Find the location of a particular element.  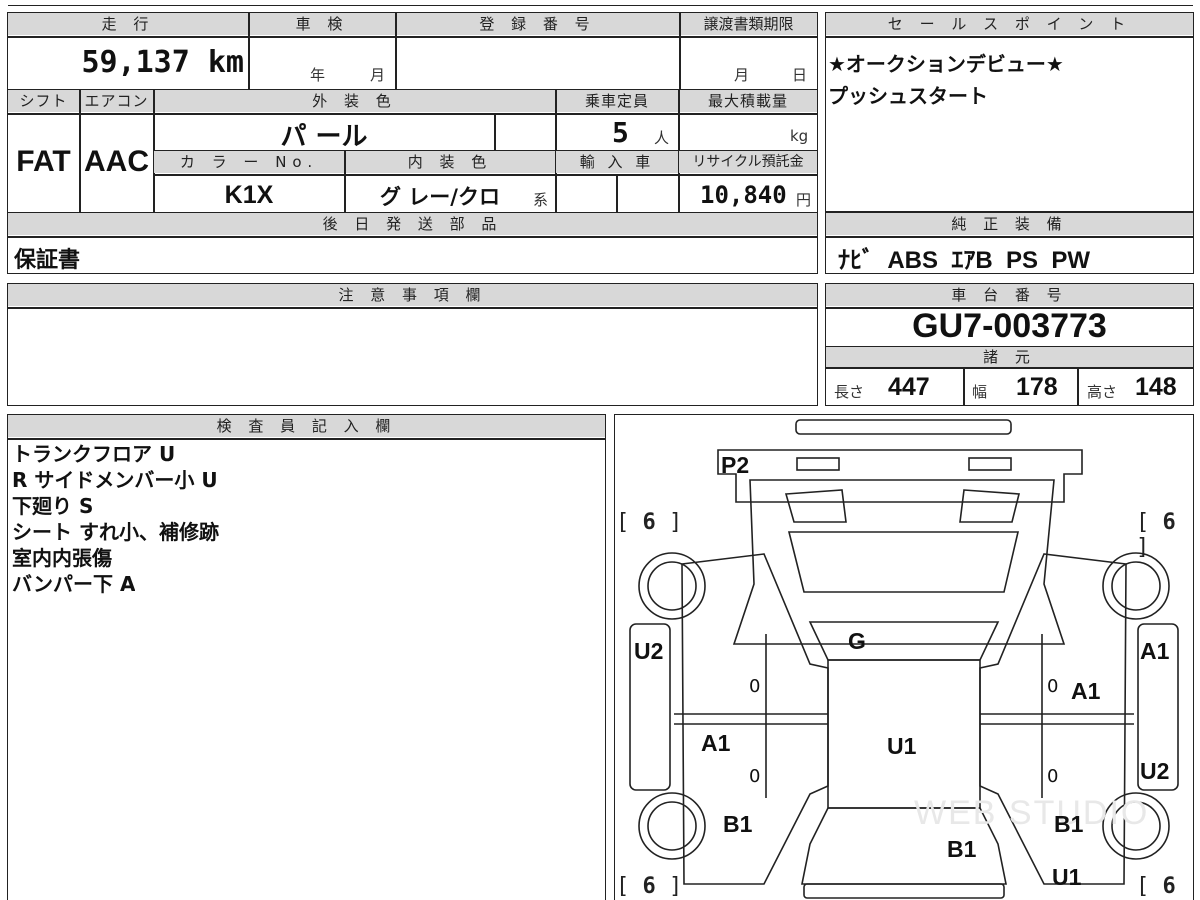

mark-right-front-fender: B1 is located at coordinates (1069, 824).